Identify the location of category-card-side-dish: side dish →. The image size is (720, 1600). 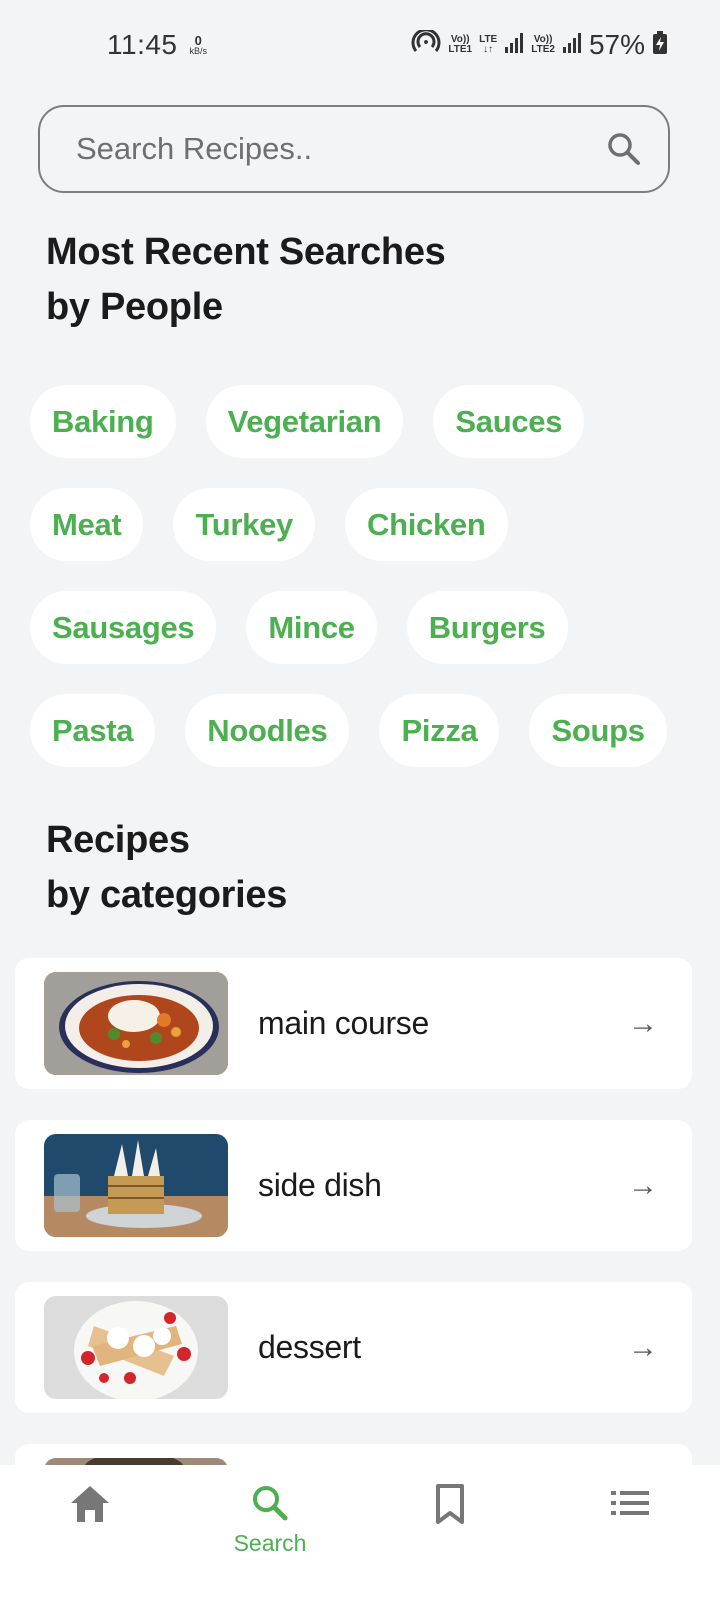
(353, 1185).